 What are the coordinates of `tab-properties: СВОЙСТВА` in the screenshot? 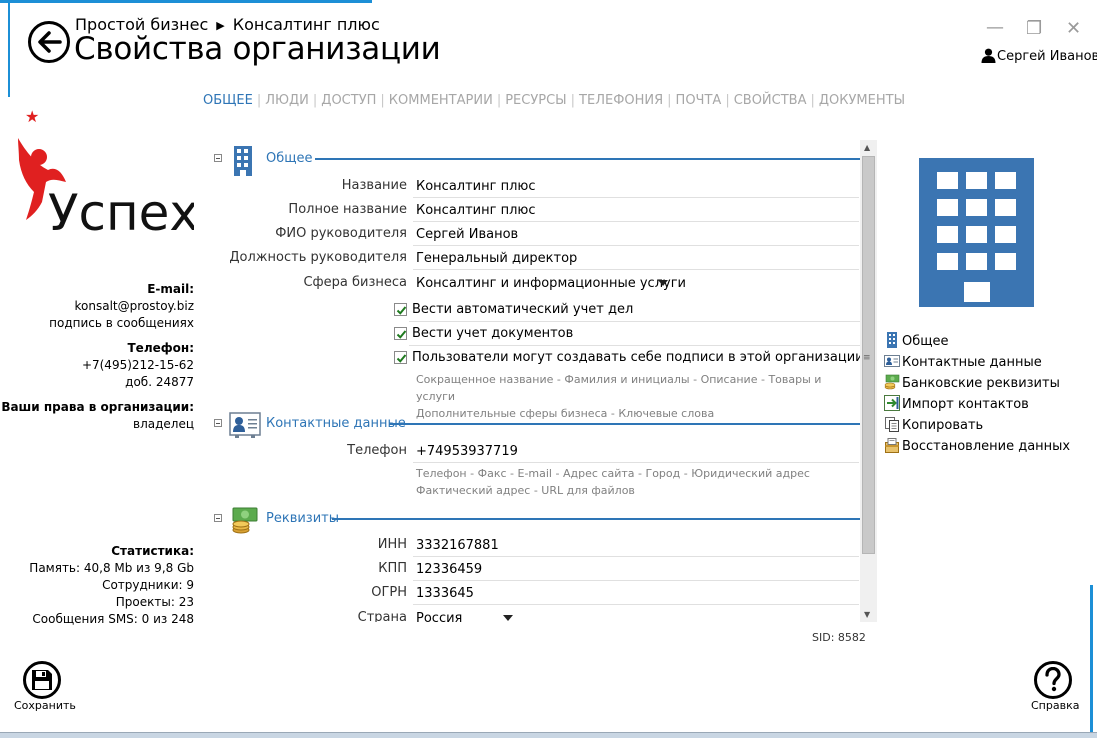 It's located at (770, 100).